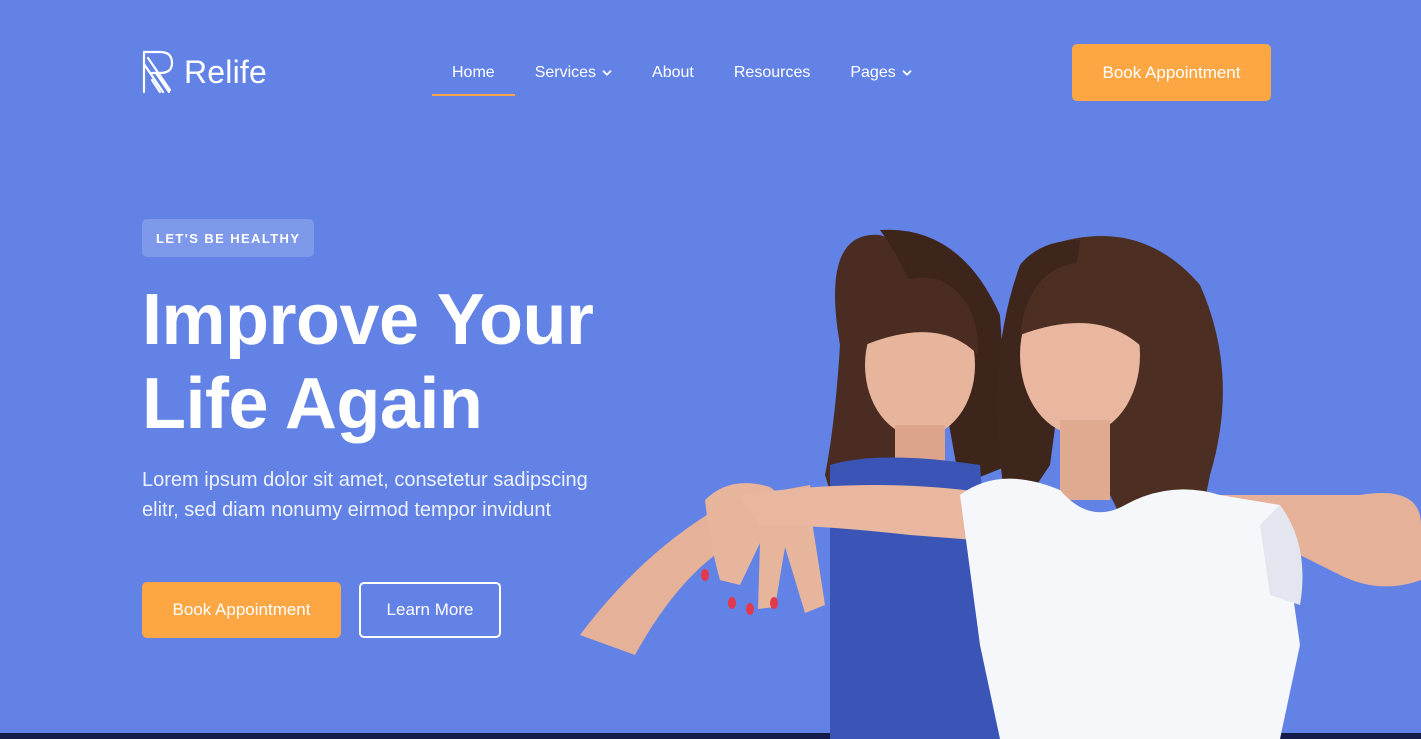  What do you see at coordinates (1171, 72) in the screenshot?
I see `header-book-appointment-button: Book Appointment` at bounding box center [1171, 72].